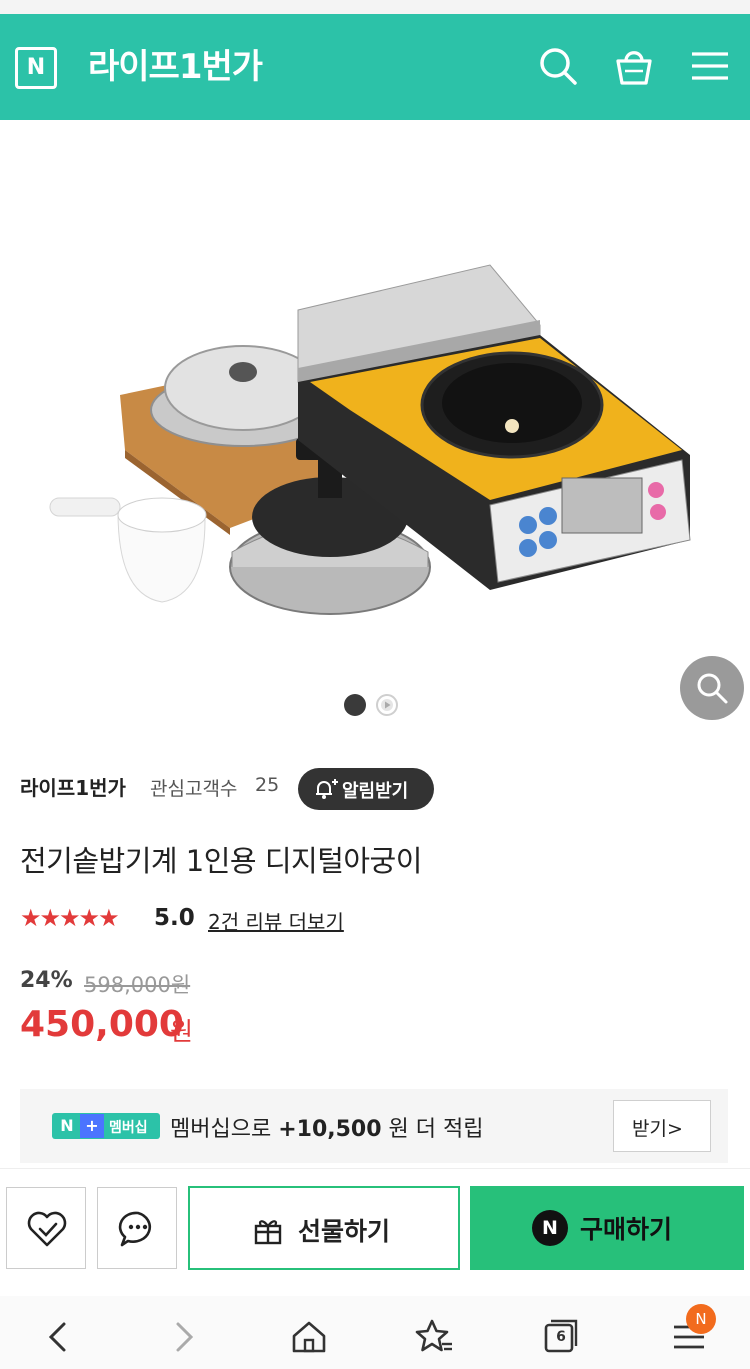  Describe the element at coordinates (344, 1231) in the screenshot. I see `gift-button-label: 선물하기` at that location.